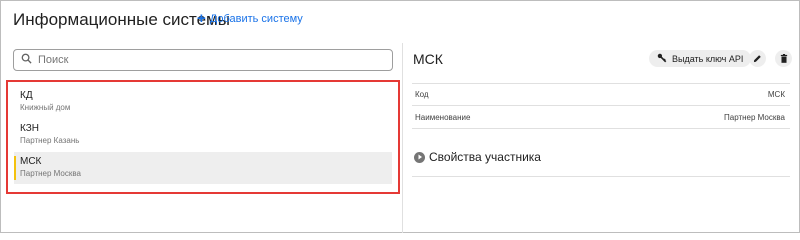 This screenshot has height=240, width=800. I want to click on list-item-subtitle: Книжный дом, so click(45, 107).